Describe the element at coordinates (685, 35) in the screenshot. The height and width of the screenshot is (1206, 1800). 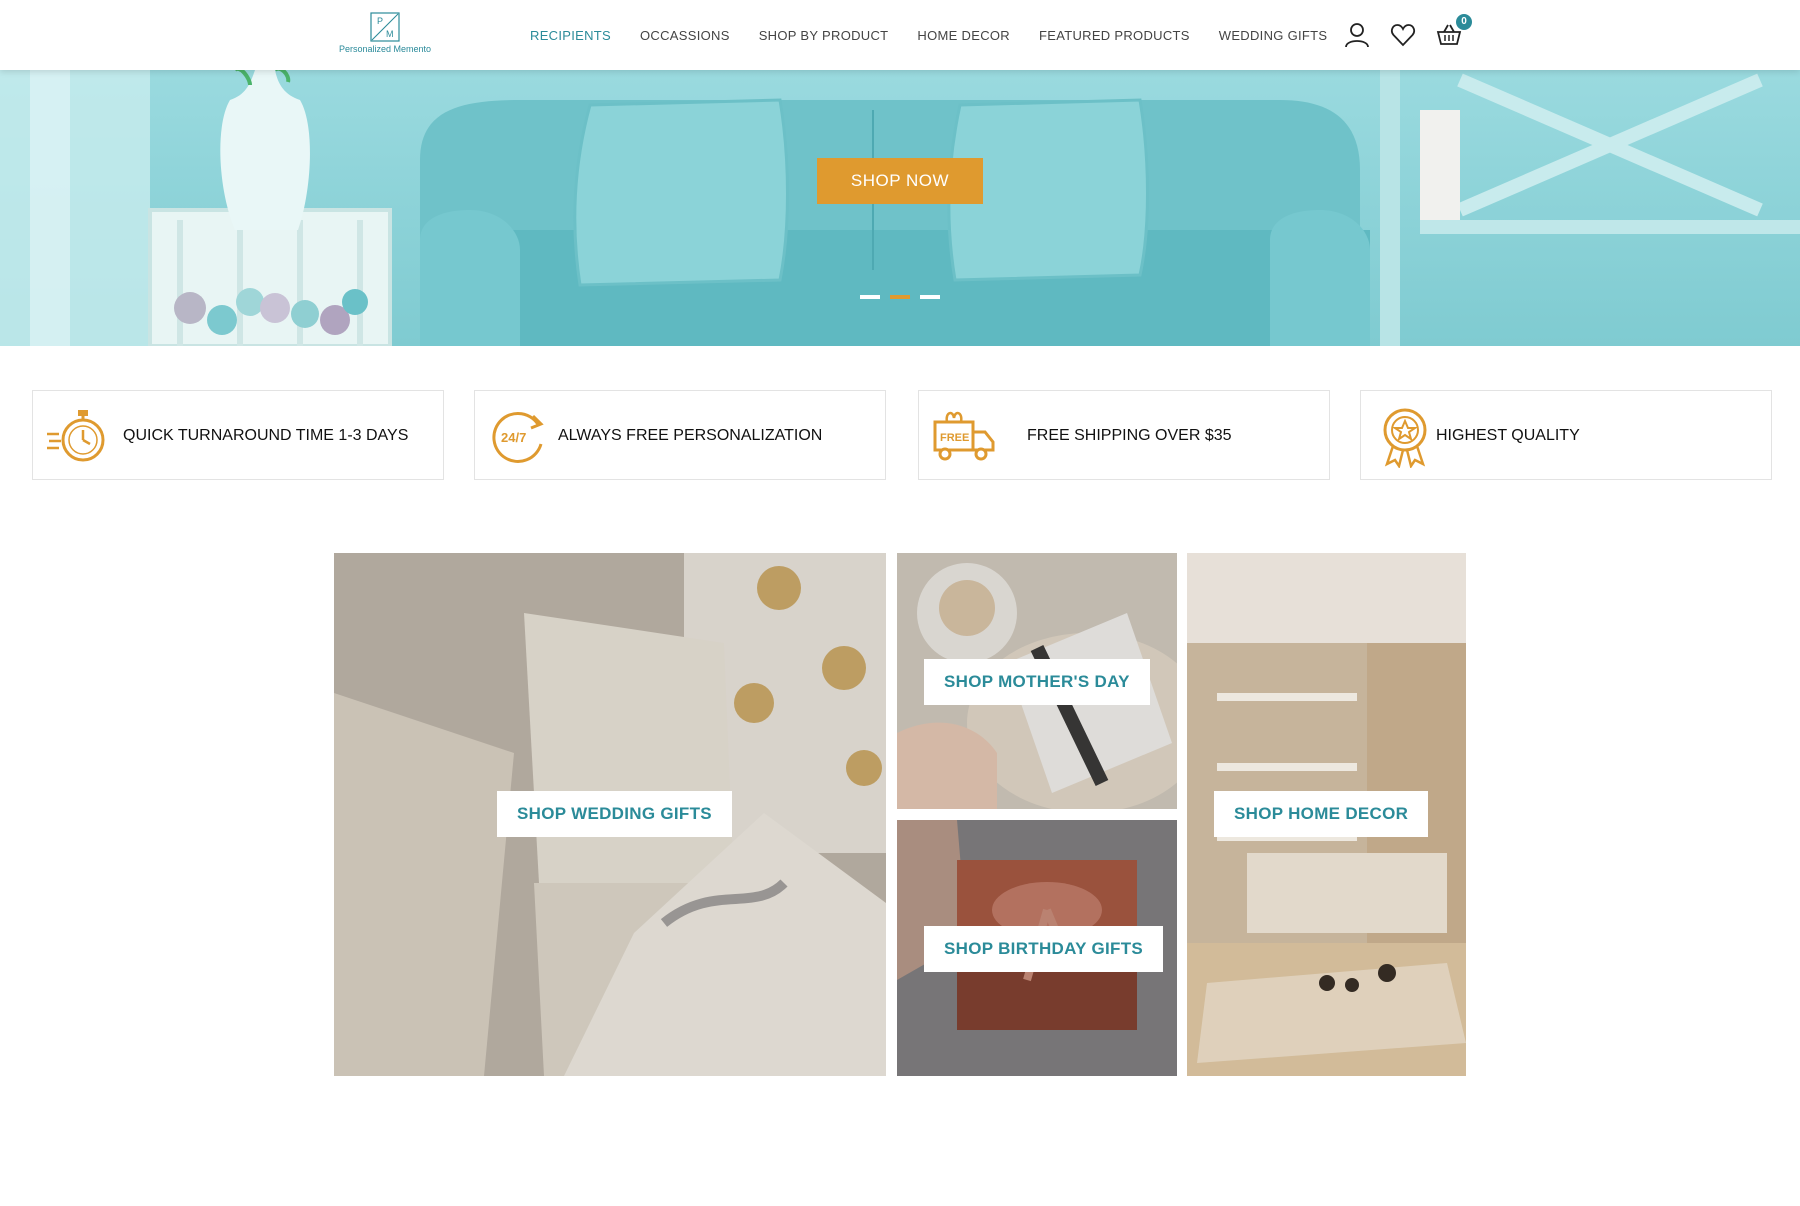
I see `nav-item-occasions: OCCASSIONS` at that location.